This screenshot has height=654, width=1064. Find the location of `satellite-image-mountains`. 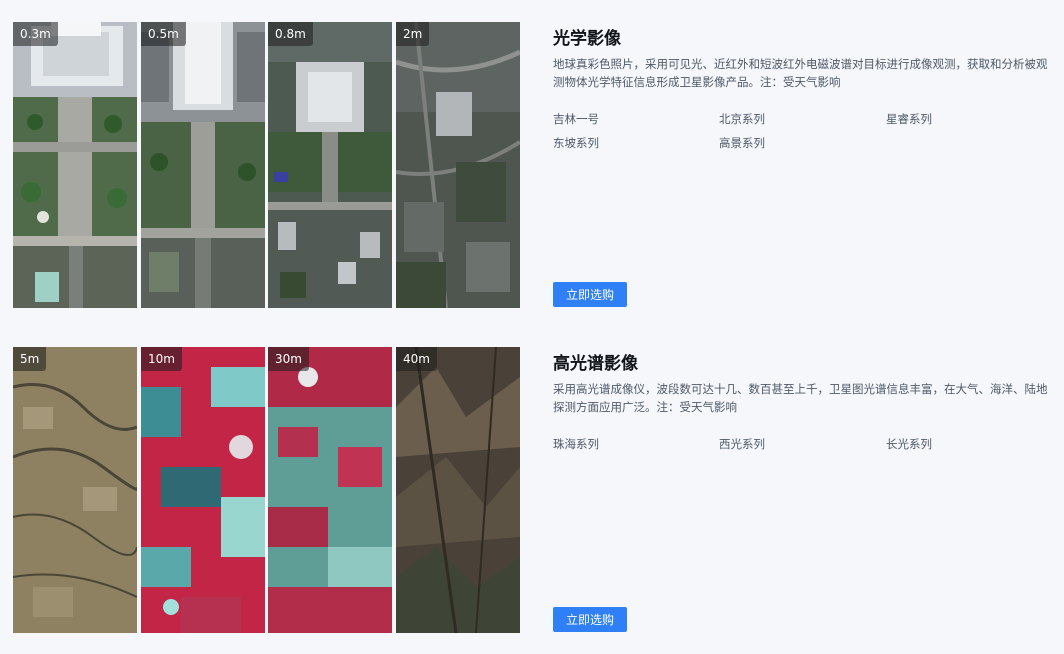

satellite-image-mountains is located at coordinates (458, 490).